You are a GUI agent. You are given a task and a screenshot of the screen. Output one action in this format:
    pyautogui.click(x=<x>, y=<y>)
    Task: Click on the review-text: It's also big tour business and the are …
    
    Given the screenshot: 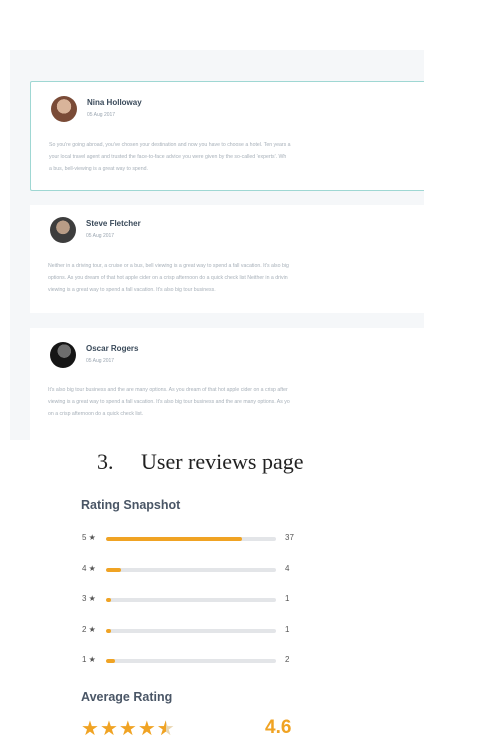 What is the action you would take?
    pyautogui.click(x=169, y=402)
    